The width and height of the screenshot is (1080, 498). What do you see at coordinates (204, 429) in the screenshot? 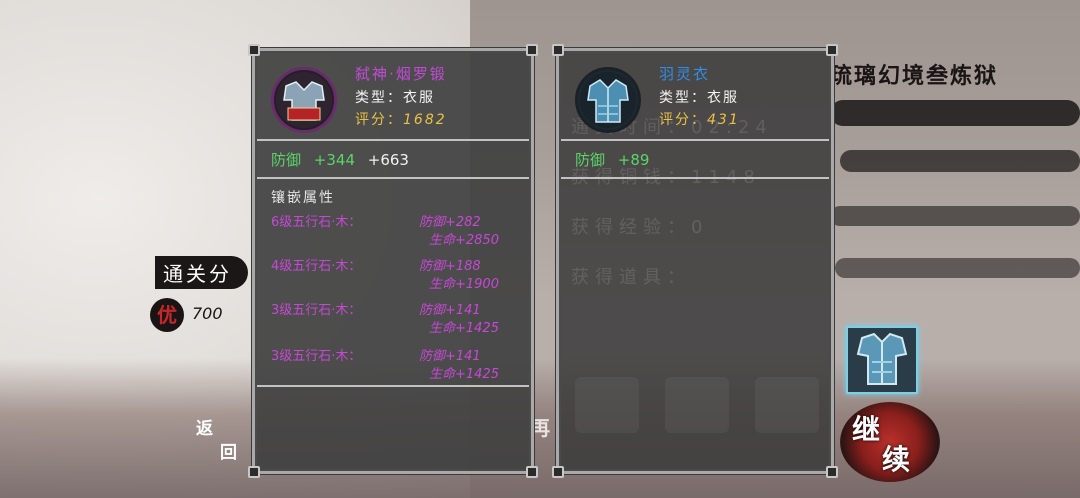
I see `back-label: 返` at bounding box center [204, 429].